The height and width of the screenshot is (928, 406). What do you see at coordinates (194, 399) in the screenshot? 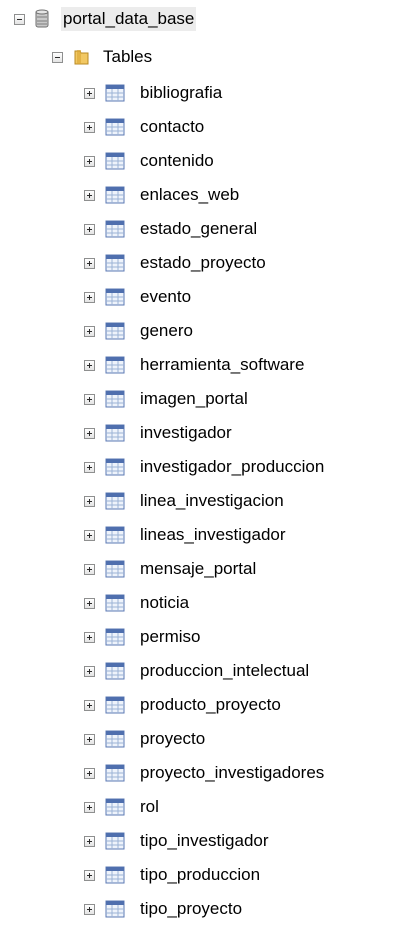
I see `table-name: imagen_portal` at bounding box center [194, 399].